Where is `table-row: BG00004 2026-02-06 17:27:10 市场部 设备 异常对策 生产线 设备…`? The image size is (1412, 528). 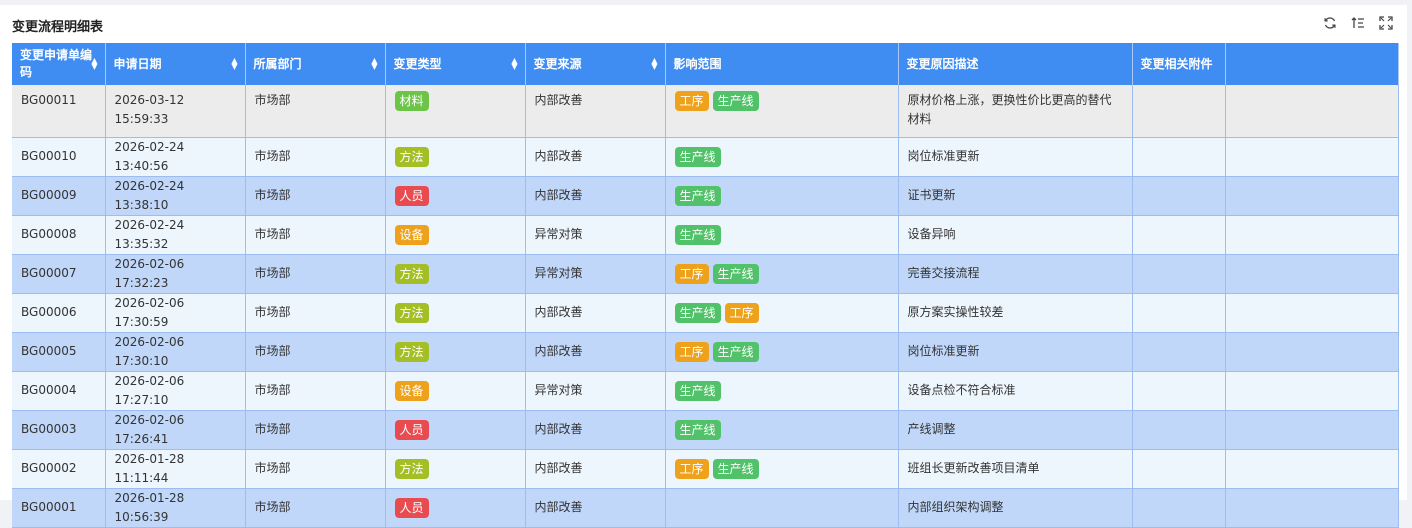
table-row: BG00004 2026-02-06 17:27:10 市场部 设备 异常对策 生产线 设备… is located at coordinates (705, 391).